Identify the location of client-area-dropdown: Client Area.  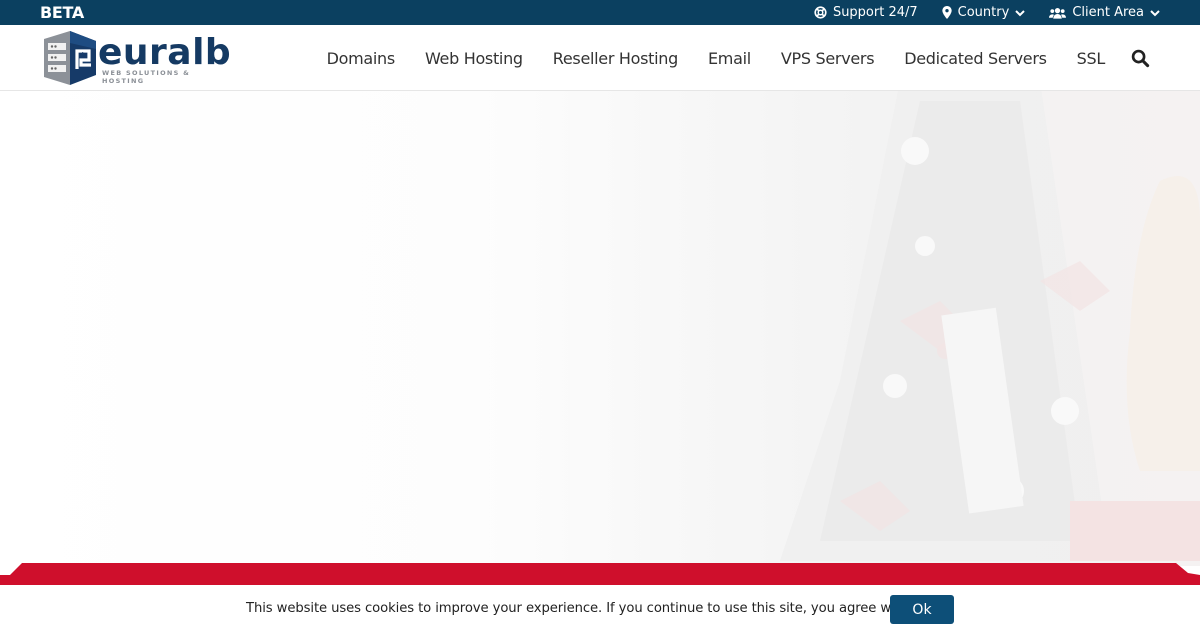
(1104, 12).